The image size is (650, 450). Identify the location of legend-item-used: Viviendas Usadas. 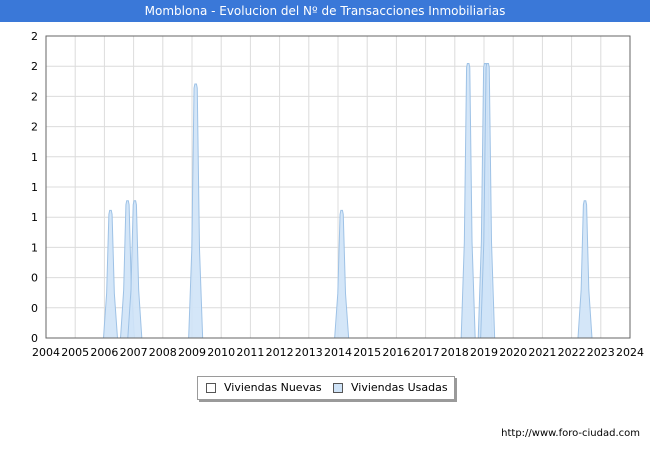
(390, 387).